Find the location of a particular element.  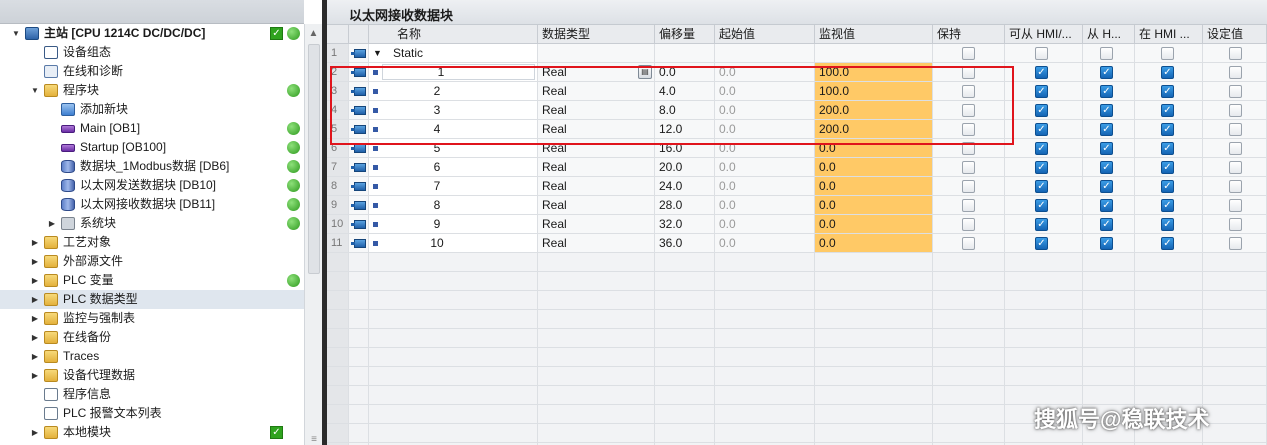

table-row: 11 10 Real 36.0 0.0 0.0 ✓ ✓ ✓ is located at coordinates (797, 243).